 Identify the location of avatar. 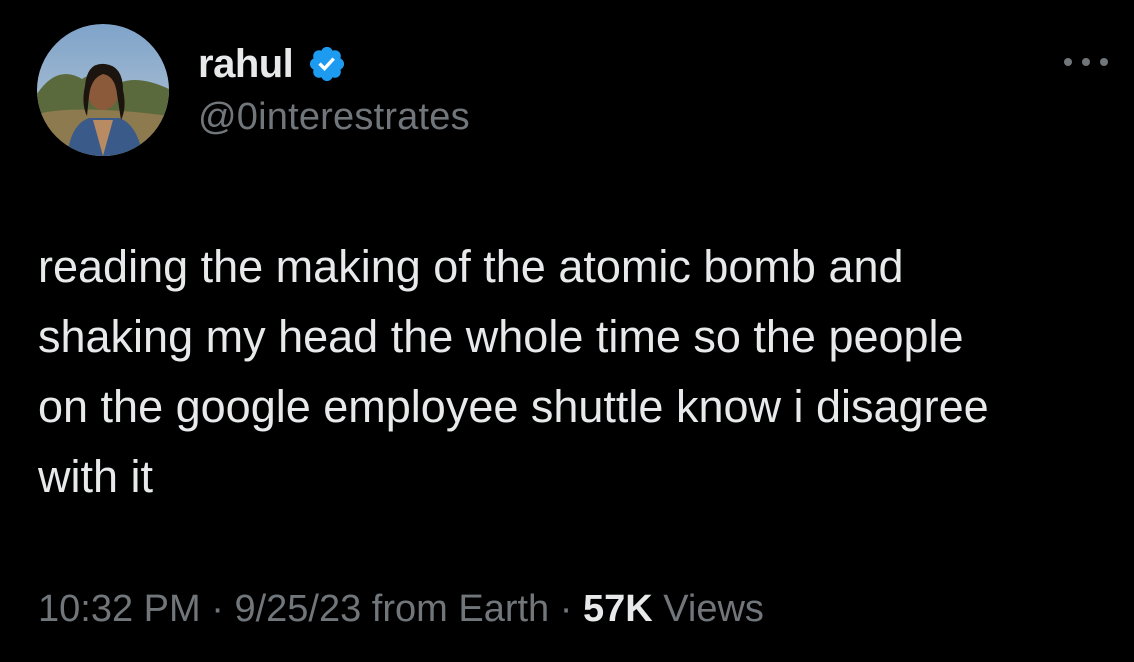
(103, 90).